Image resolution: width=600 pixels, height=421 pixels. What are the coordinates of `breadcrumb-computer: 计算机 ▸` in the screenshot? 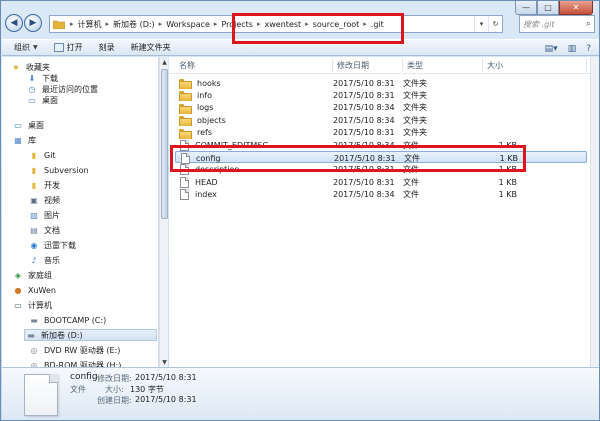 It's located at (94, 24).